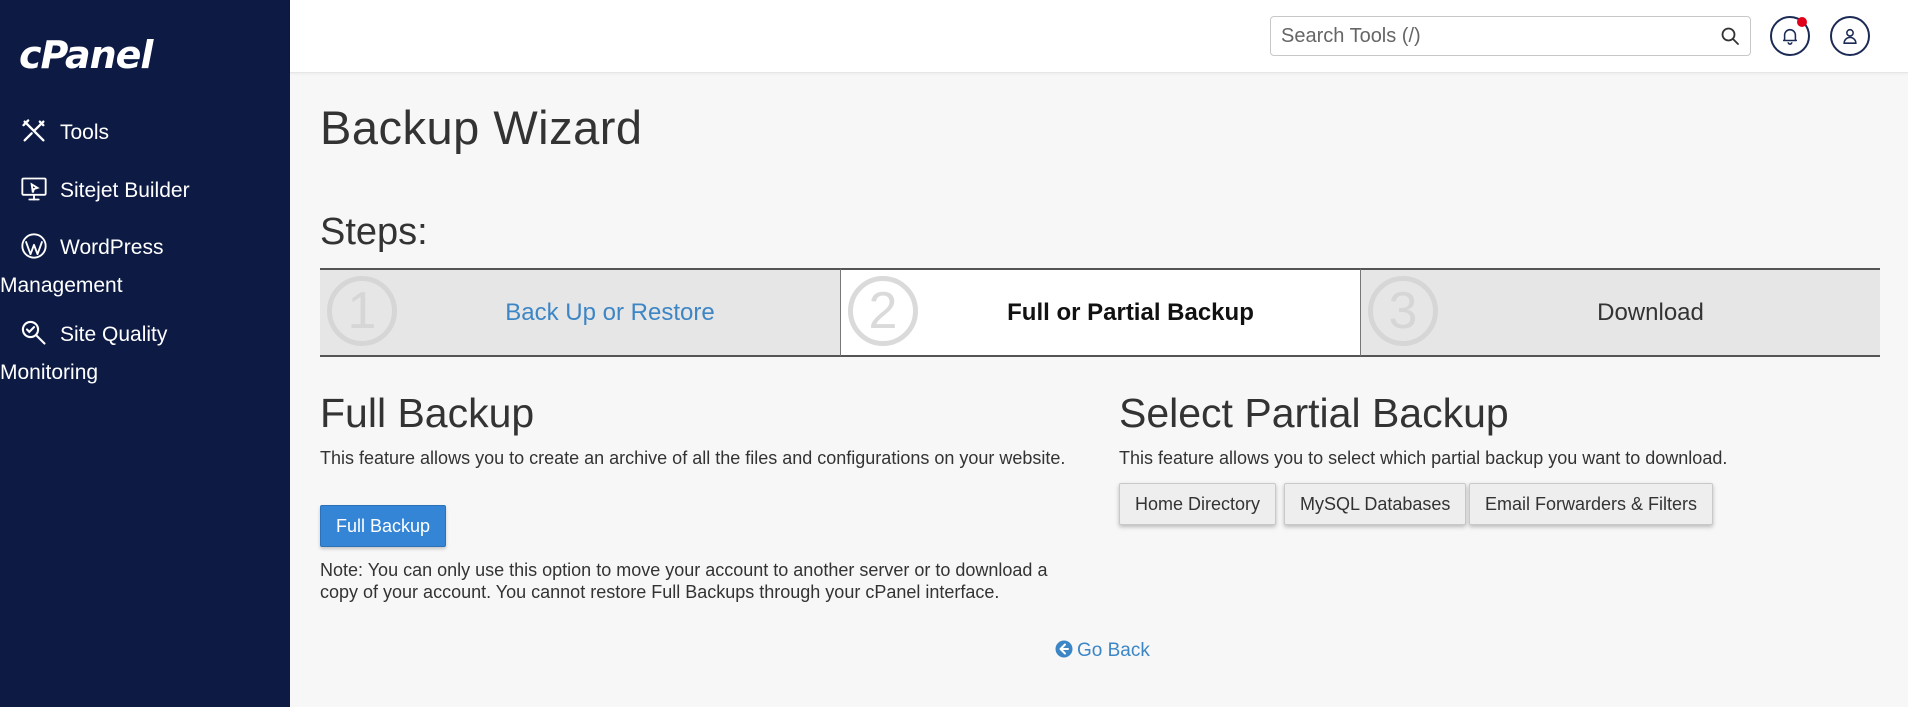  What do you see at coordinates (114, 334) in the screenshot?
I see `sidebar-item-label: Site Quality` at bounding box center [114, 334].